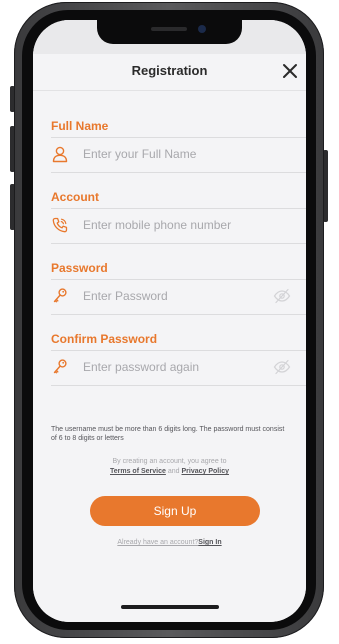  What do you see at coordinates (158, 542) in the screenshot?
I see `sign-in-question: Already have an account?` at bounding box center [158, 542].